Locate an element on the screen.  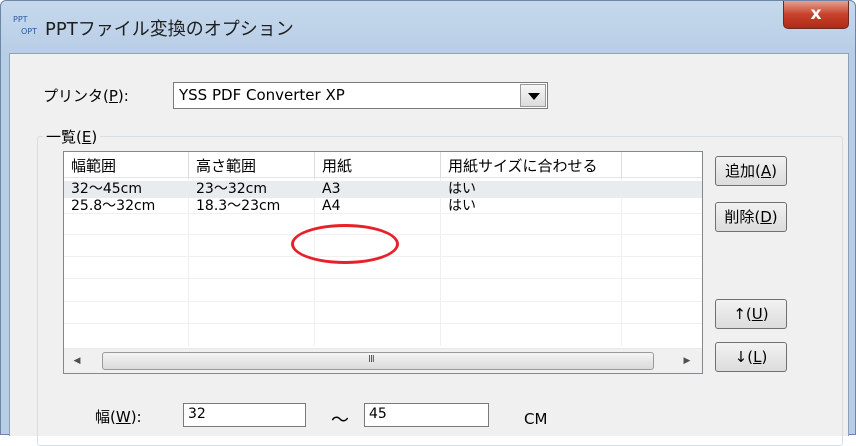
cell-width-range: 25.8〜32cm is located at coordinates (113, 206).